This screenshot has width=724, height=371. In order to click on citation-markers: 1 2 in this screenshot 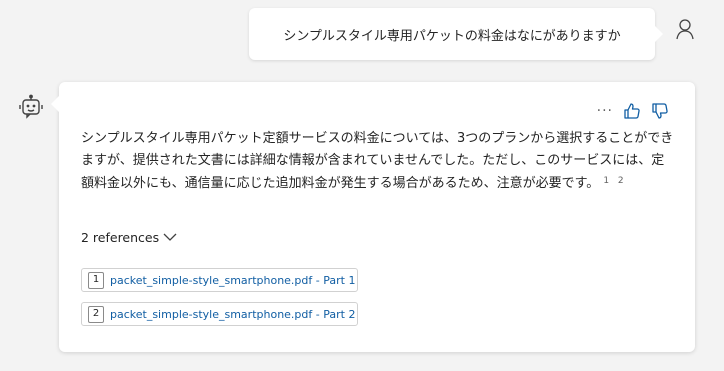, I will do `click(614, 181)`.